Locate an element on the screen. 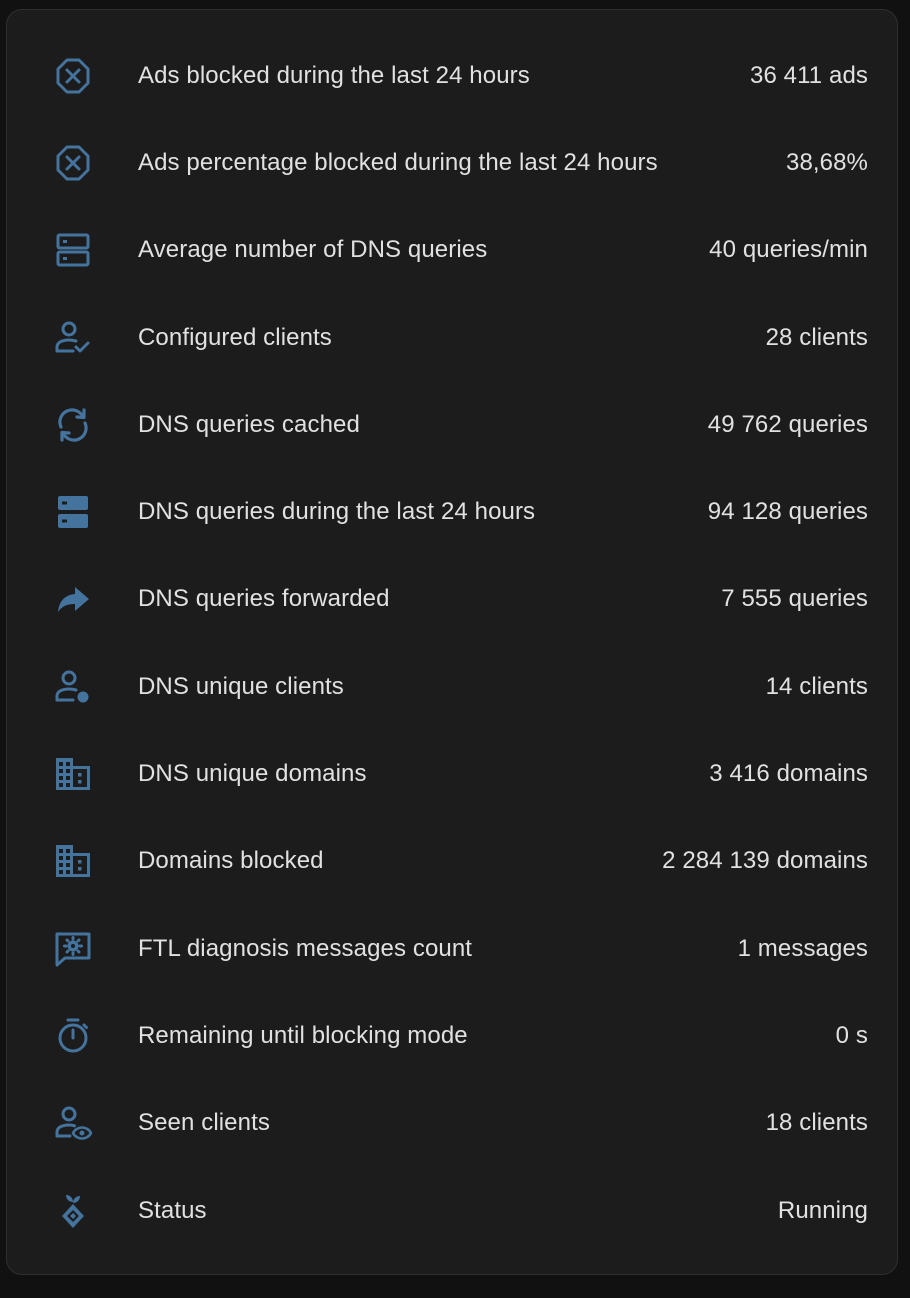 This screenshot has width=910, height=1298. entity-value: 3 416 domains is located at coordinates (788, 774).